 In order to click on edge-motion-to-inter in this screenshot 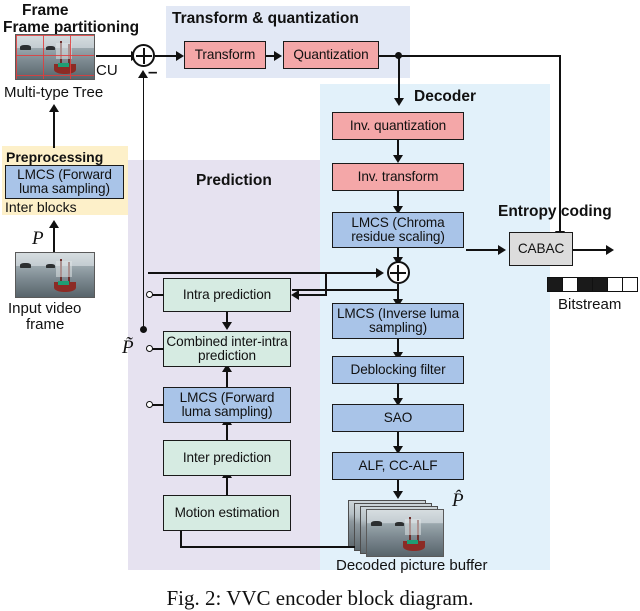, I will do `click(227, 486)`.